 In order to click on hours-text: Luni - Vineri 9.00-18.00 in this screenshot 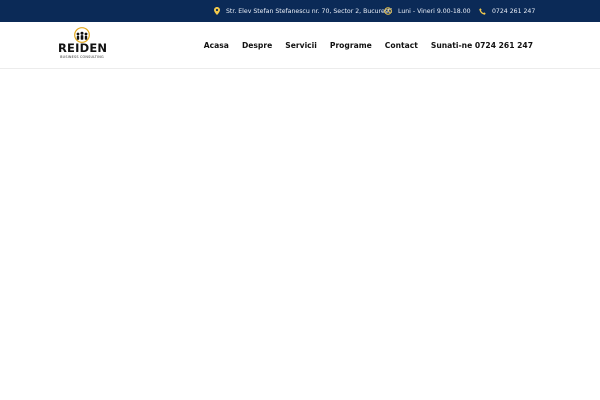, I will do `click(434, 11)`.